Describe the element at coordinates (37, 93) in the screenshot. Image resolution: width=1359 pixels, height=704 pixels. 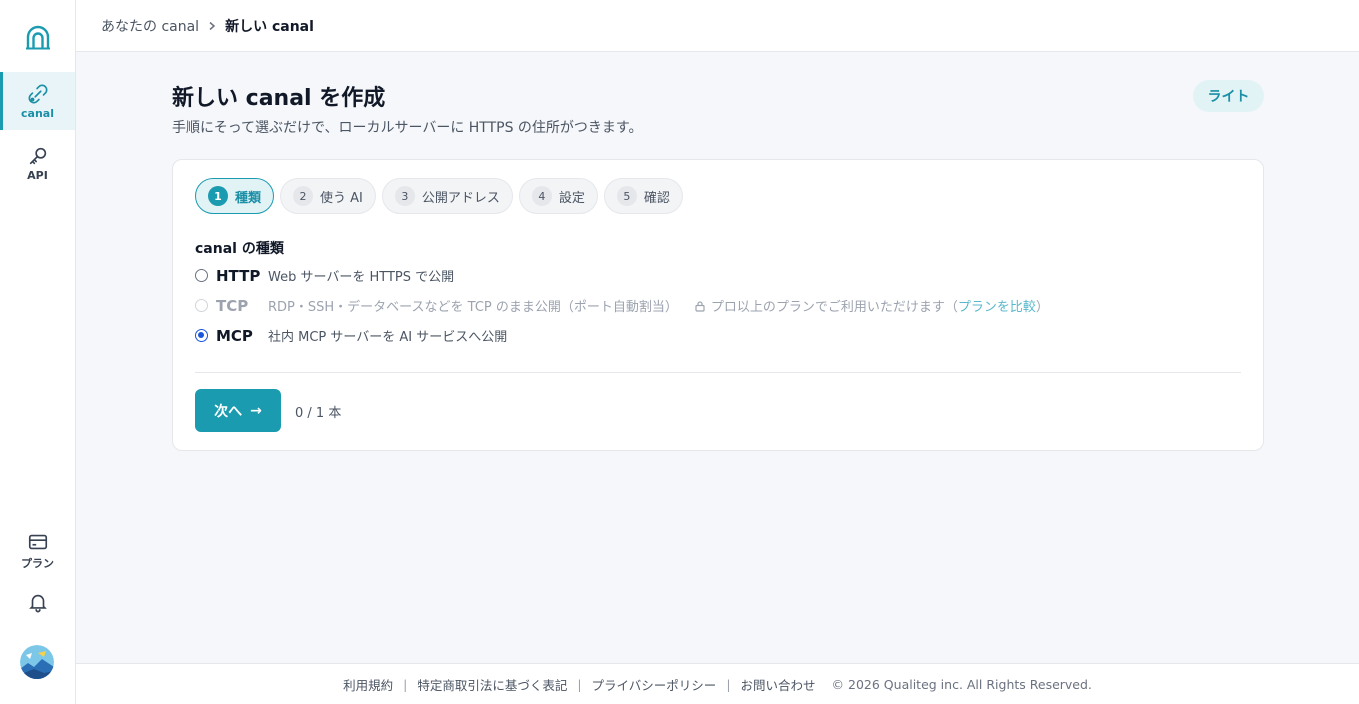
I see `link-icon` at that location.